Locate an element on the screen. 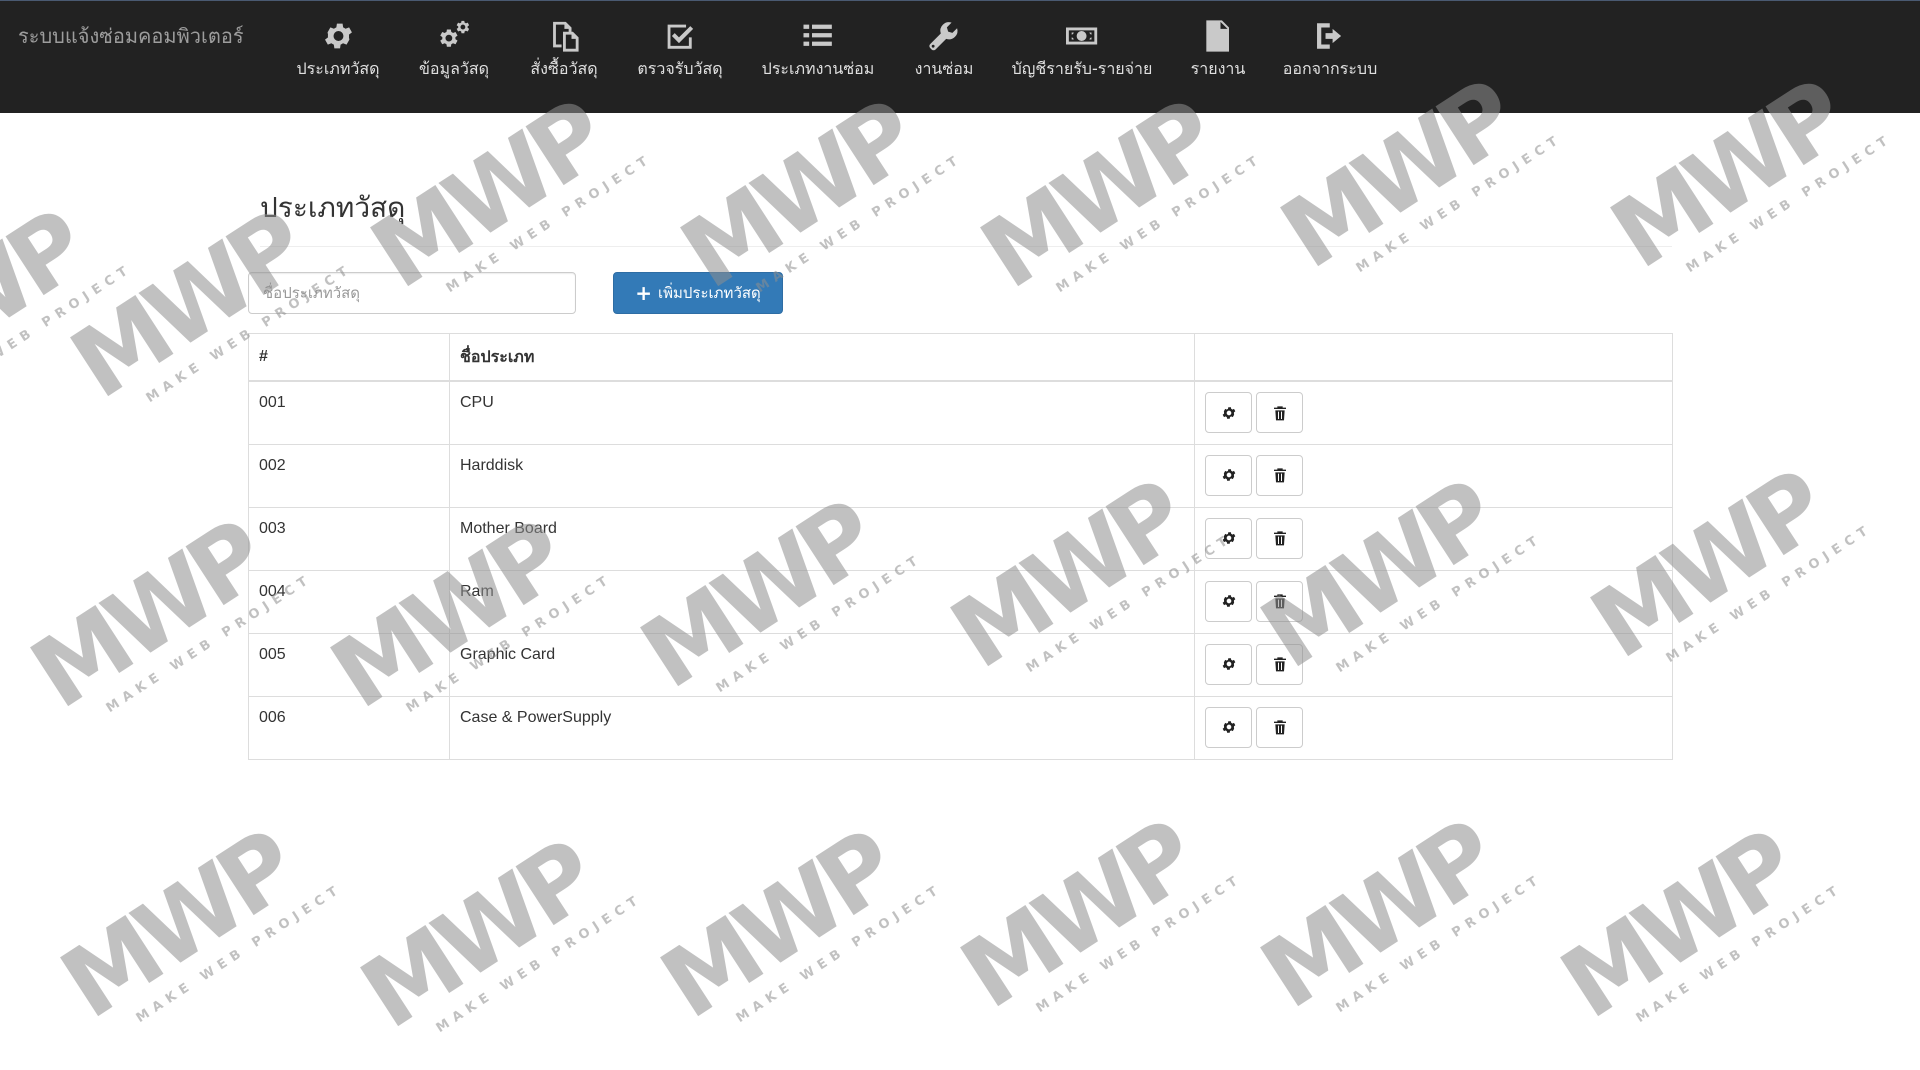 The width and height of the screenshot is (1920, 1070). add-material-type-button: + เพิ่มประเภทวัสดุ is located at coordinates (698, 293).